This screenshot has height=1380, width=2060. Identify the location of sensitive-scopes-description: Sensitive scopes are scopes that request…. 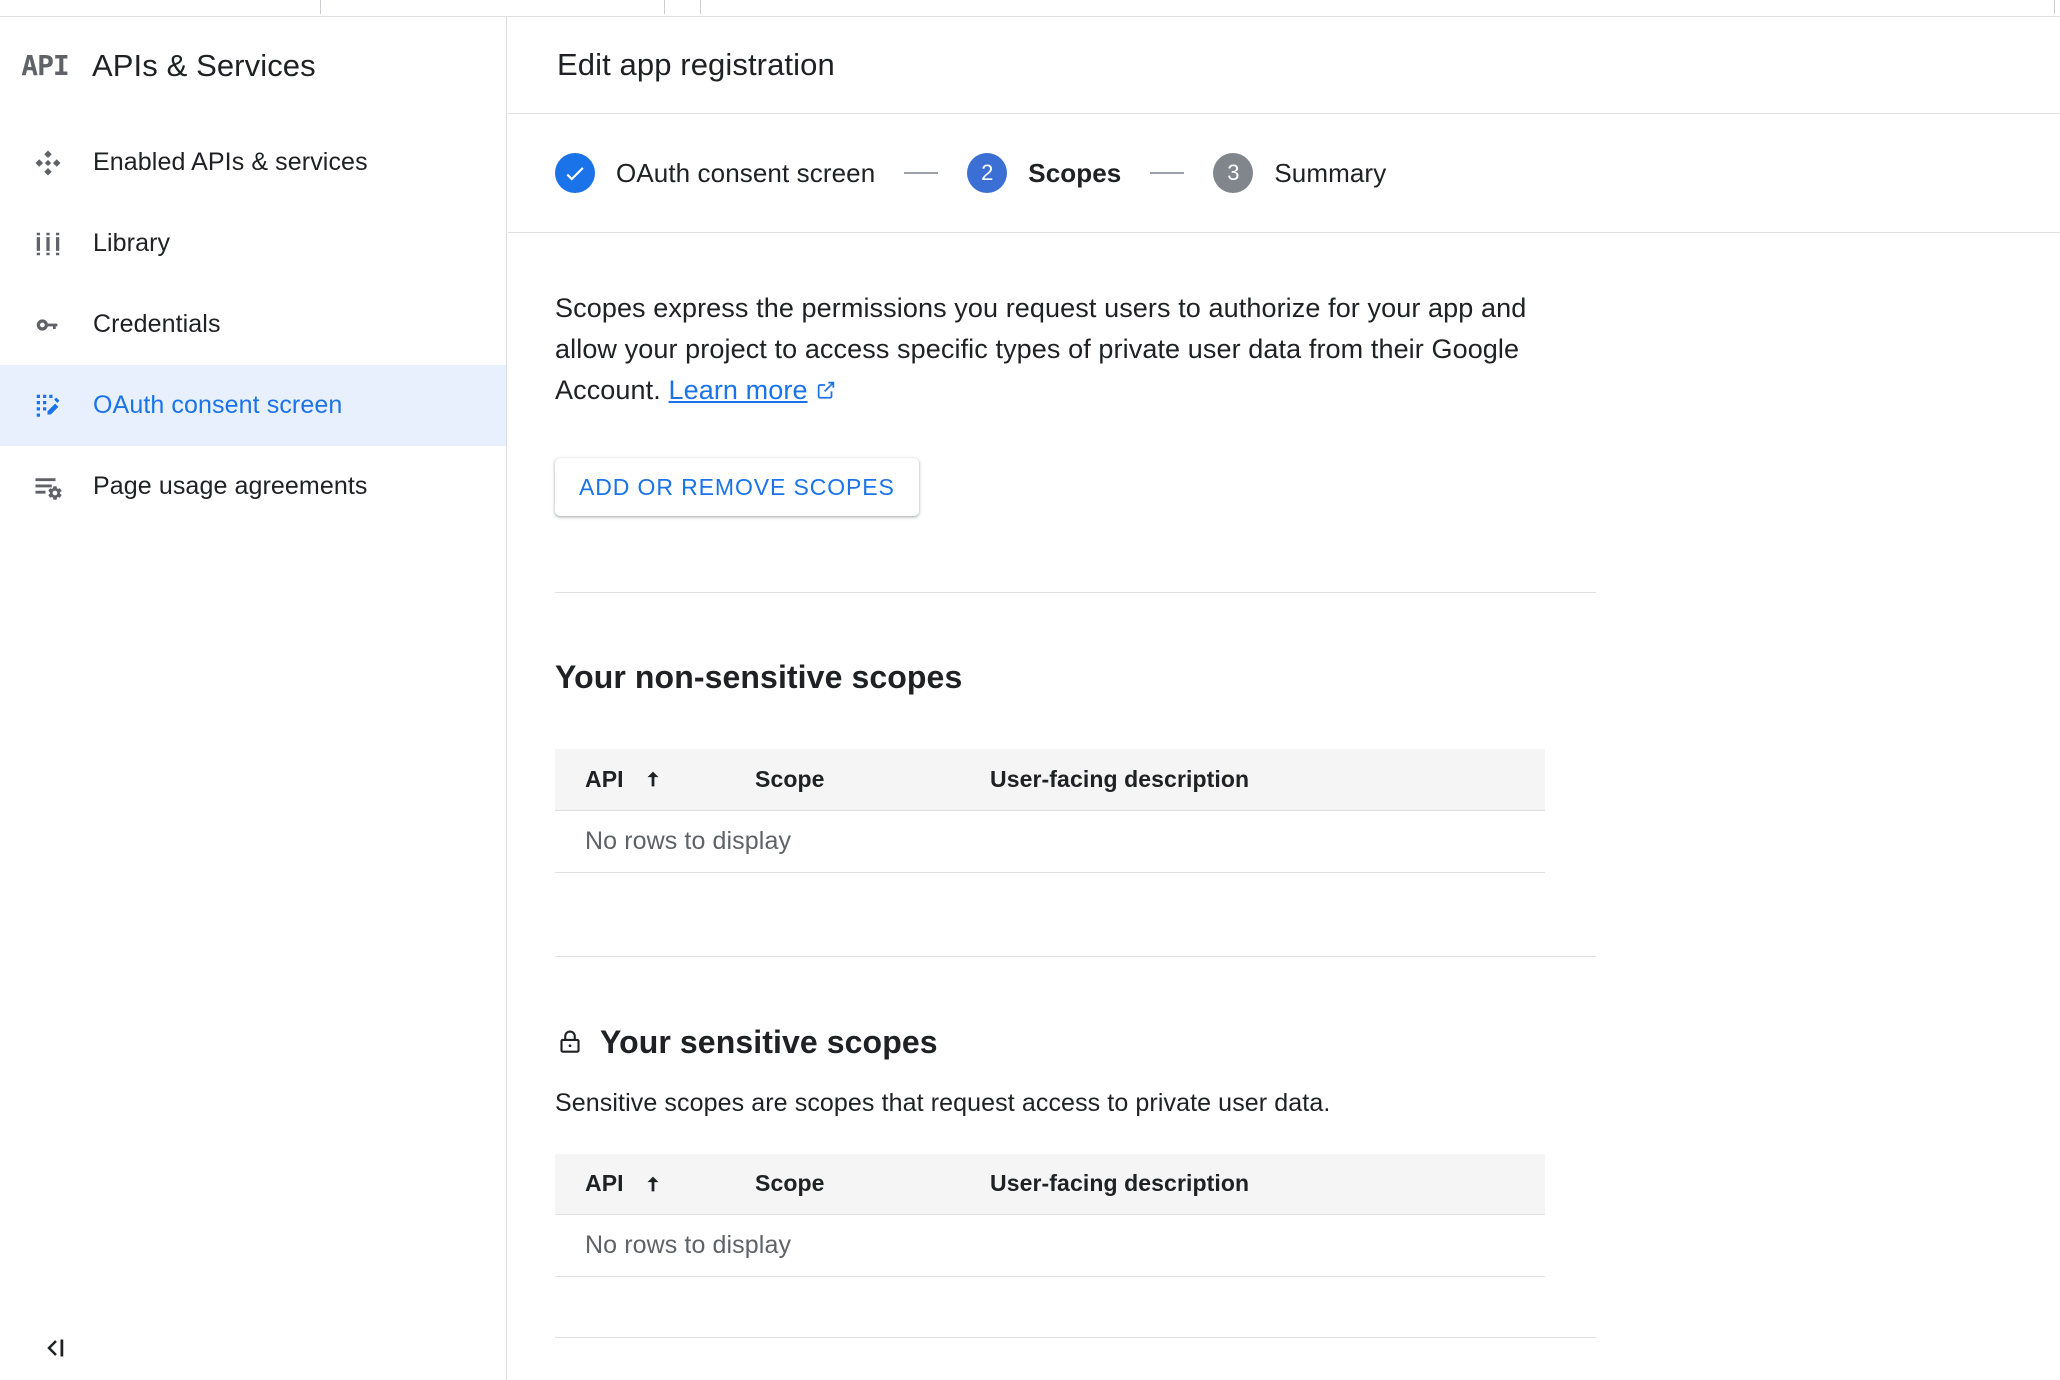
(943, 1102).